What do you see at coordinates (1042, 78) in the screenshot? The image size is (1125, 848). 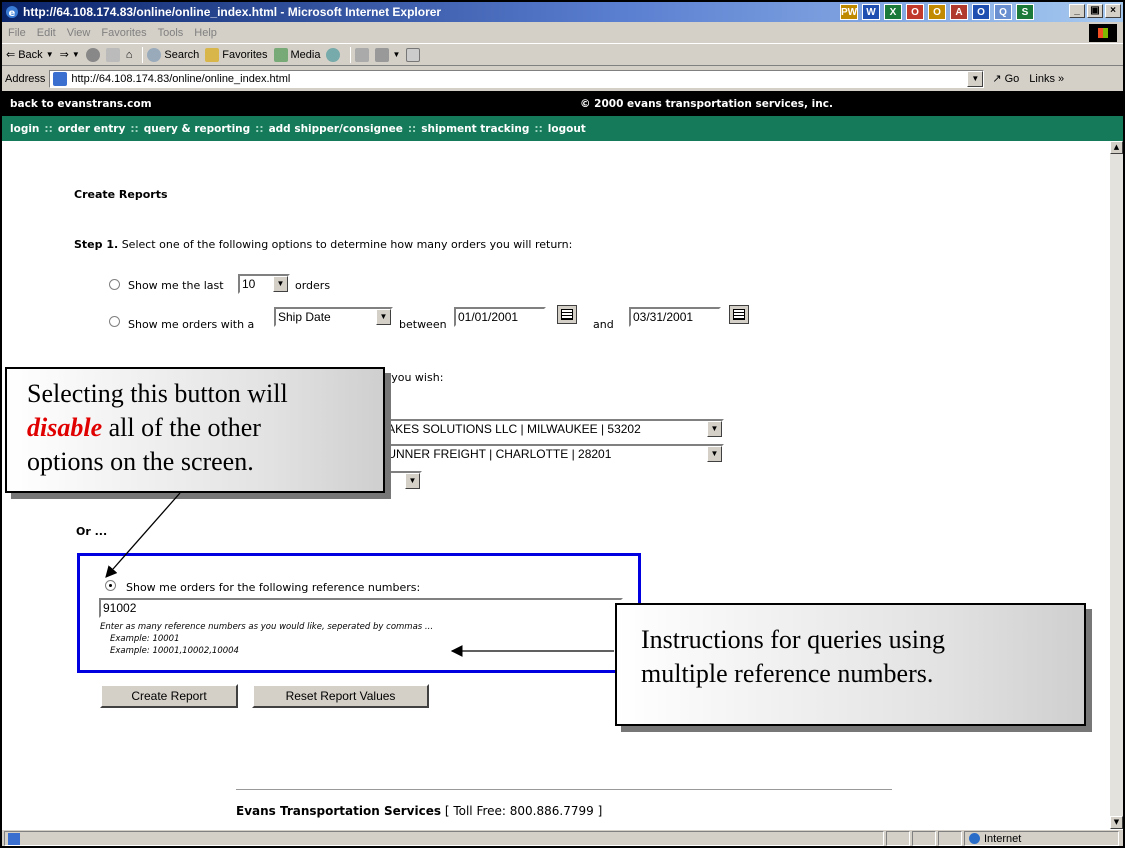 I see `links-label: Links` at bounding box center [1042, 78].